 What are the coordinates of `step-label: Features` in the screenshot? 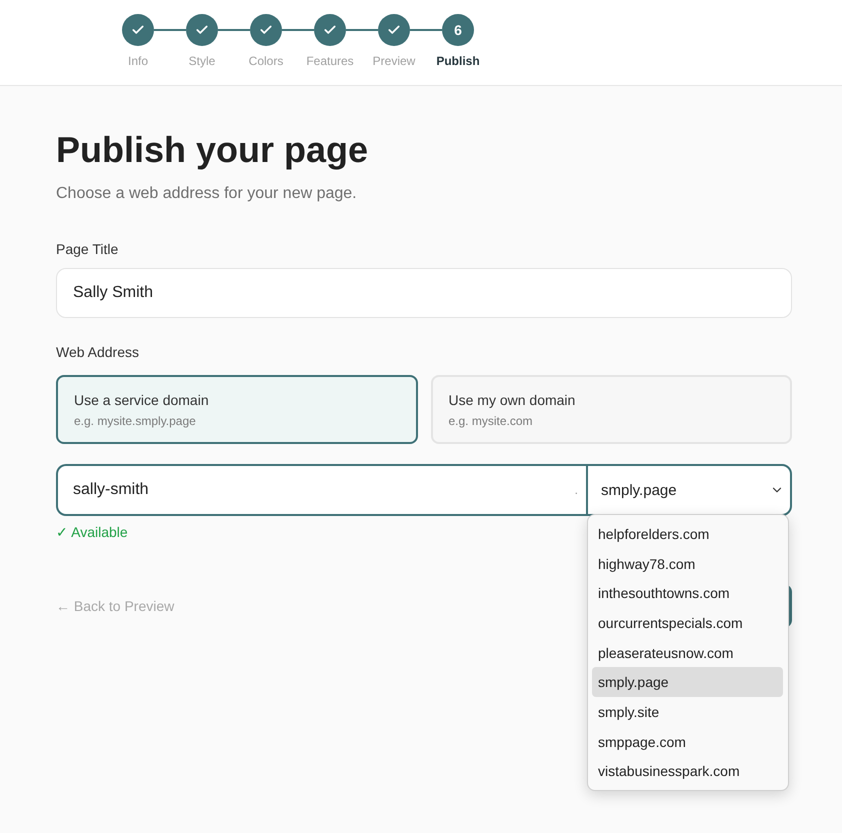 It's located at (330, 61).